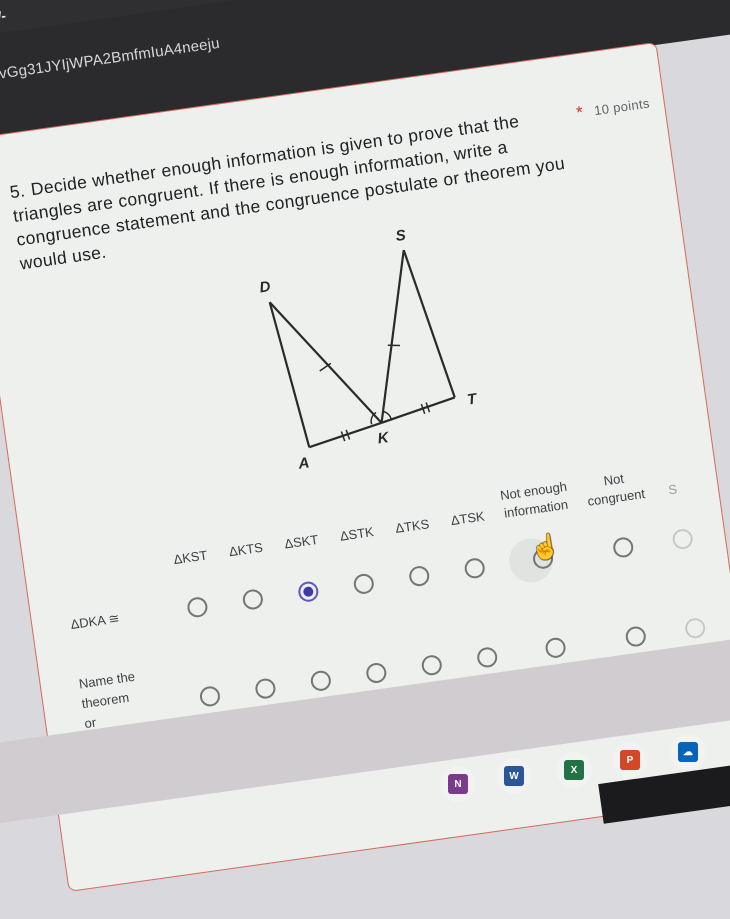  I want to click on onedrive-icon: ☁, so click(688, 752).